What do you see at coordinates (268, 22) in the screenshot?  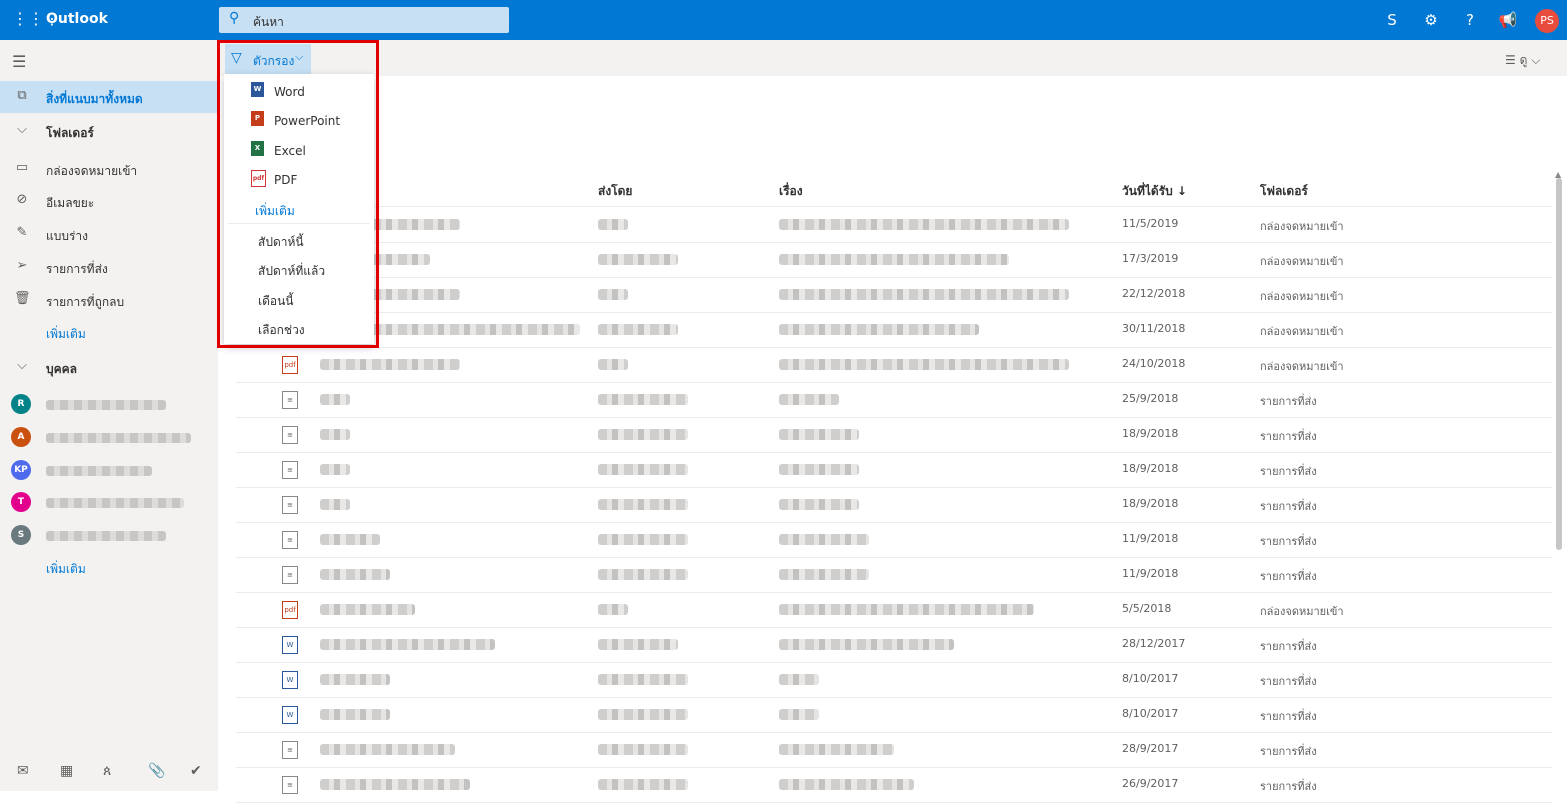 I see `search-input: ค้นหา` at bounding box center [268, 22].